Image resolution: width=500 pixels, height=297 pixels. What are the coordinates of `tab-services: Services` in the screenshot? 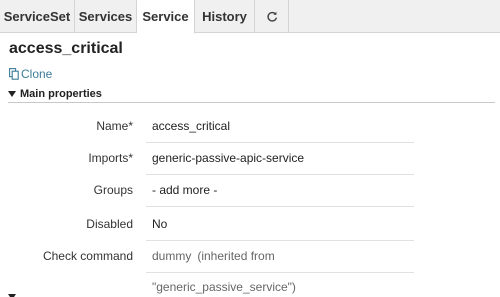 It's located at (106, 16).